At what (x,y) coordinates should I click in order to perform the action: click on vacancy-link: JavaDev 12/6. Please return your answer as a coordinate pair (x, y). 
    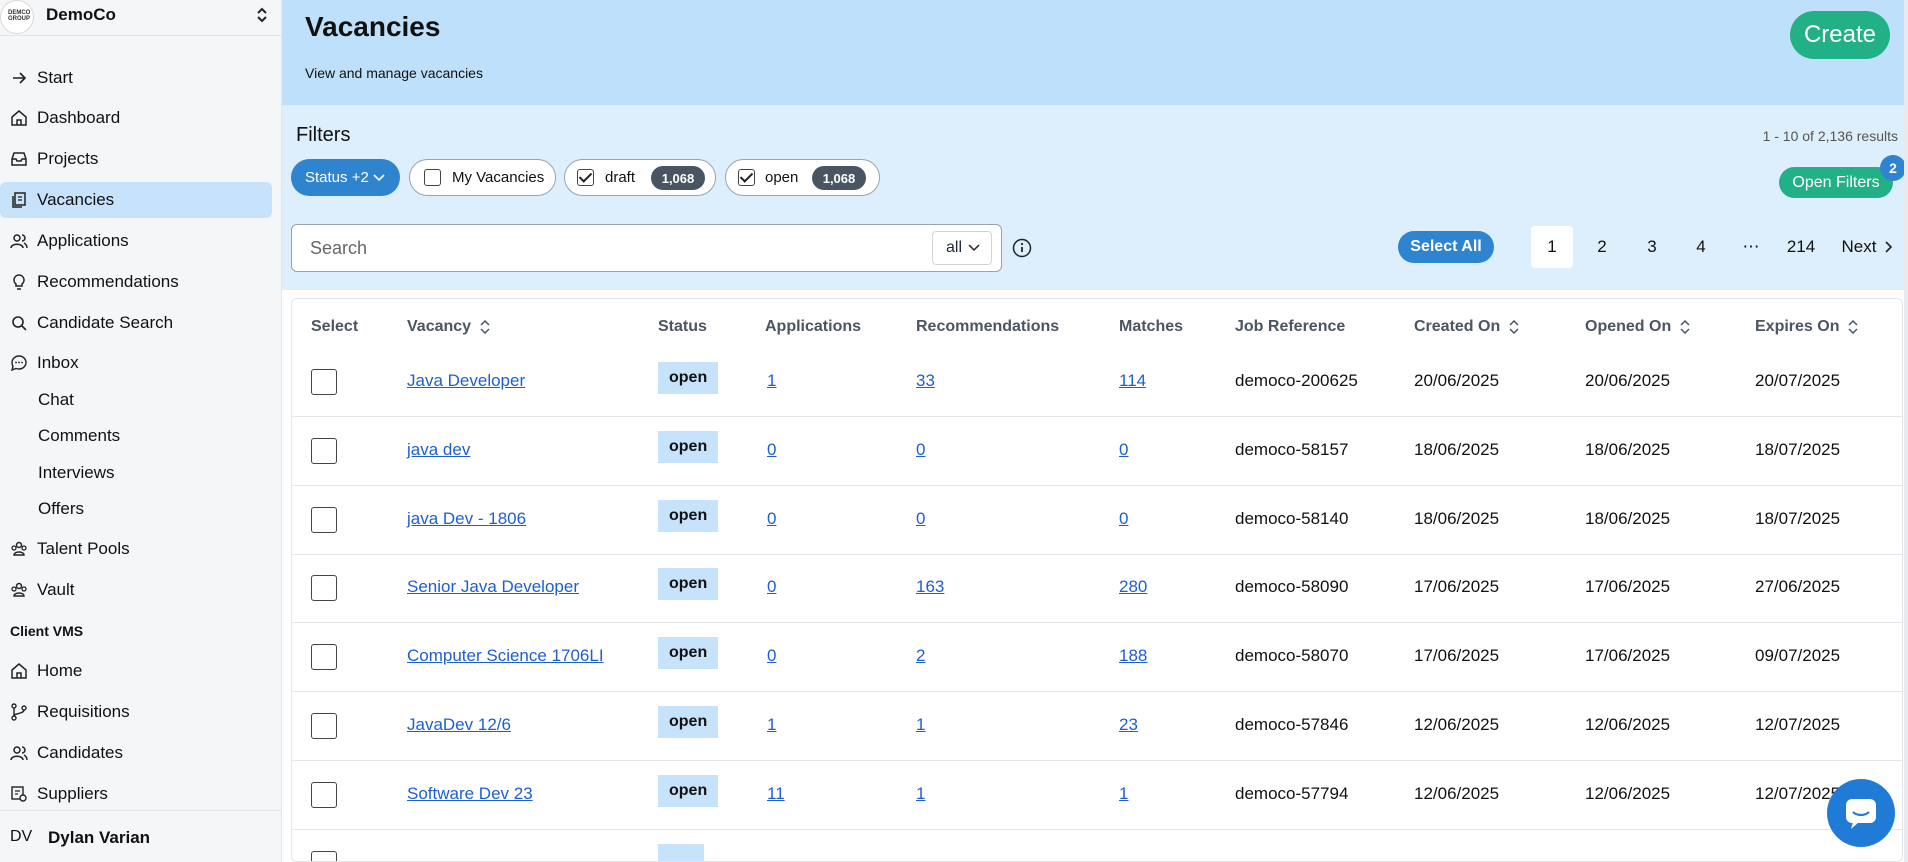
    Looking at the image, I should click on (459, 725).